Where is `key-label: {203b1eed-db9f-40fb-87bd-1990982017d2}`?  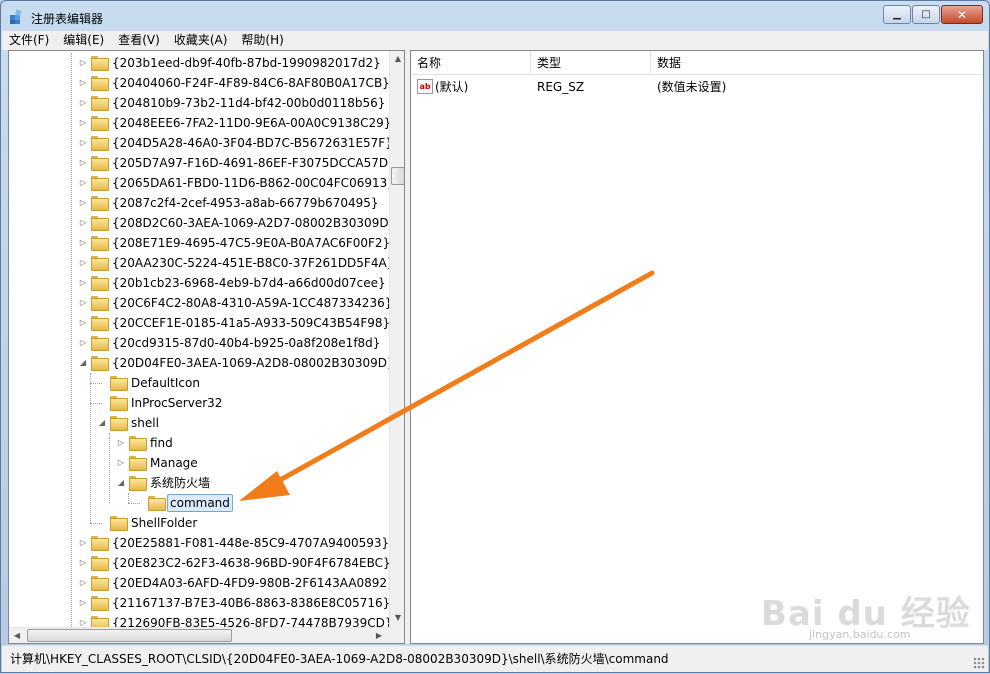
key-label: {203b1eed-db9f-40fb-87bd-1990982017d2} is located at coordinates (246, 63).